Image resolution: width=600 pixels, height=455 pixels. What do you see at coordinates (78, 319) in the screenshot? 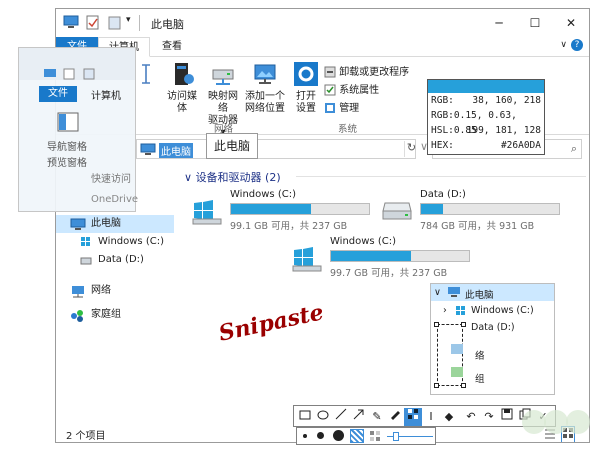
I see `homegroup-icon` at bounding box center [78, 319].